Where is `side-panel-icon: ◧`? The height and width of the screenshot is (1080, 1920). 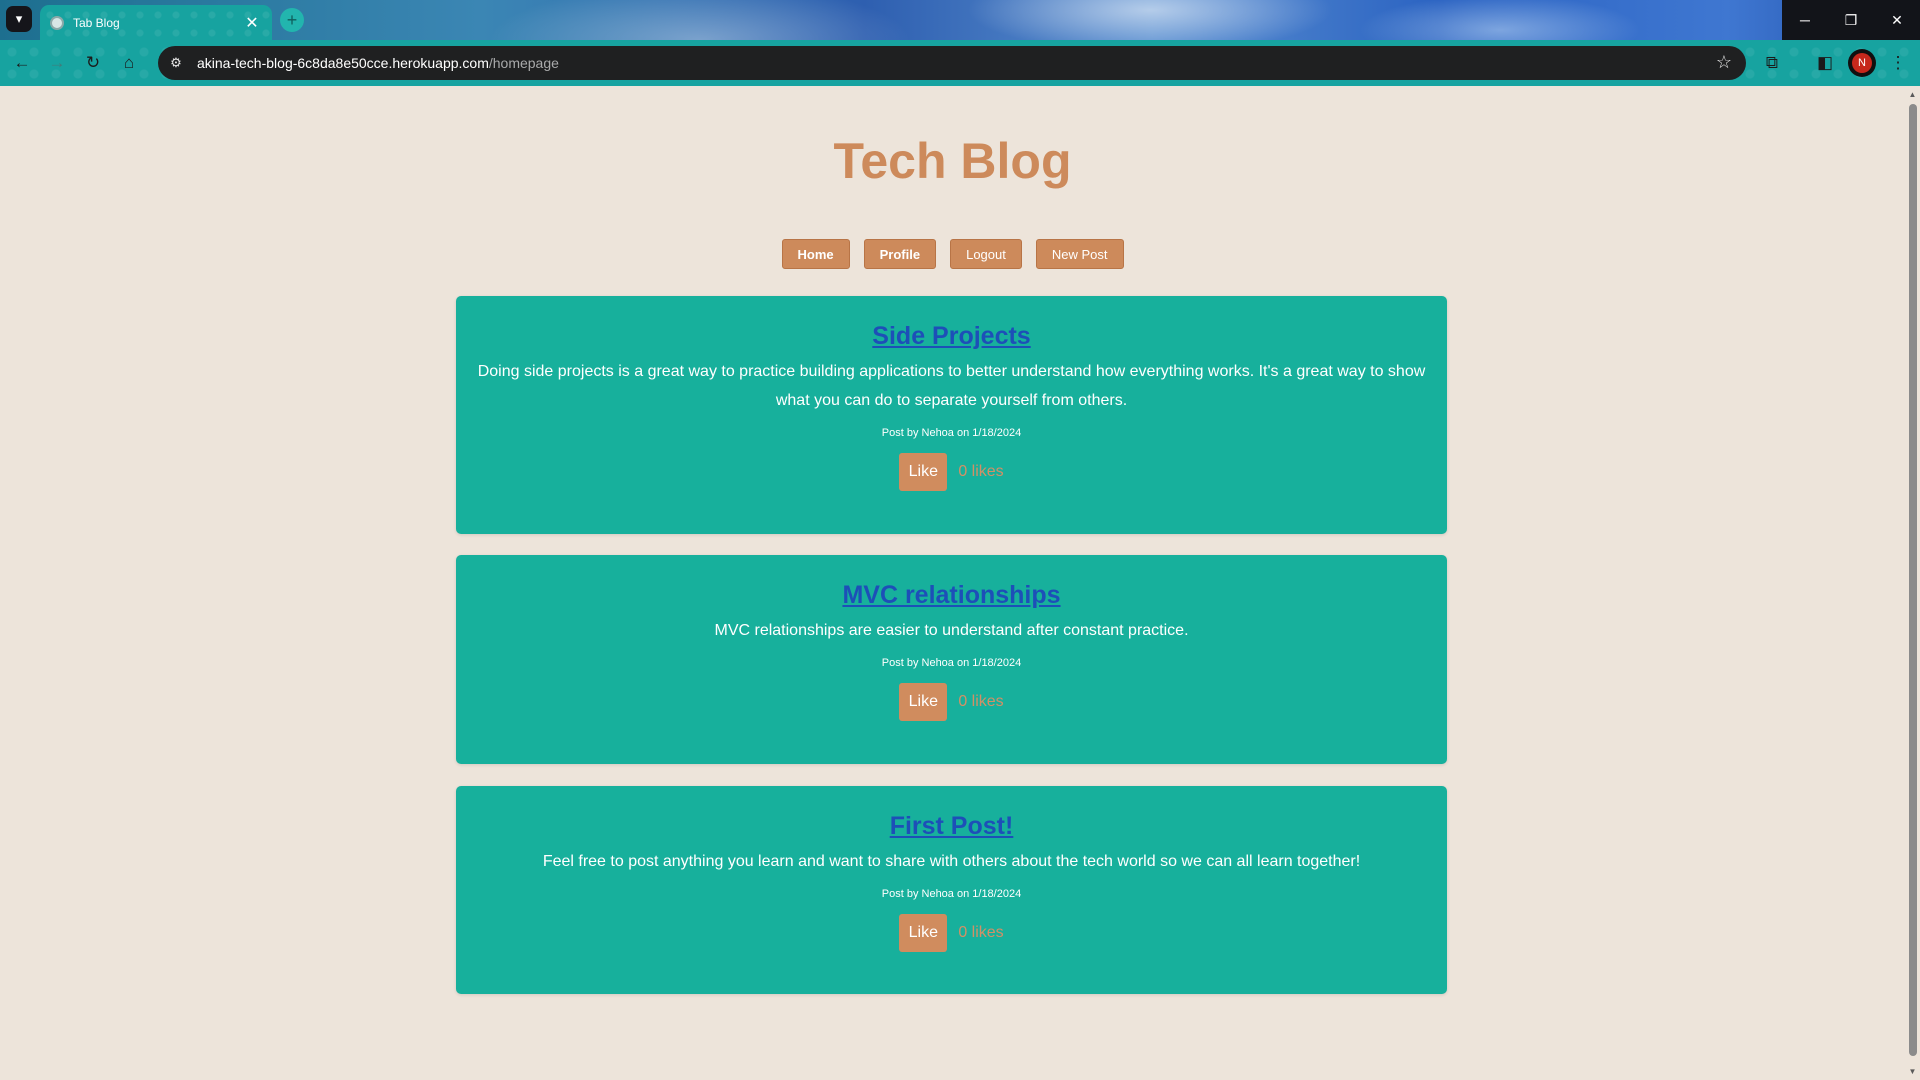
side-panel-icon: ◧ is located at coordinates (1825, 63).